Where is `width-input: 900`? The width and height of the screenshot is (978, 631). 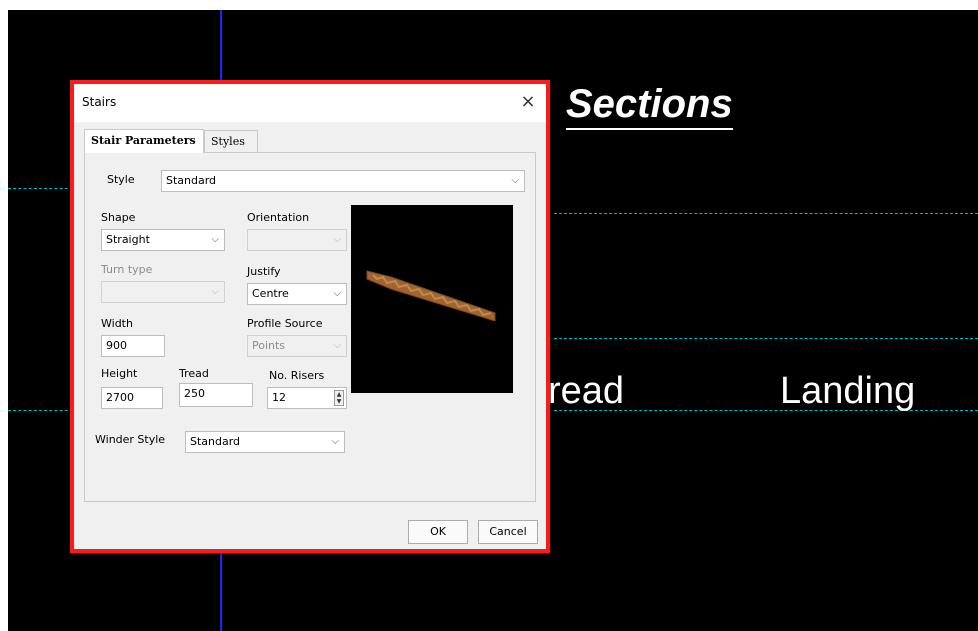 width-input: 900 is located at coordinates (133, 346).